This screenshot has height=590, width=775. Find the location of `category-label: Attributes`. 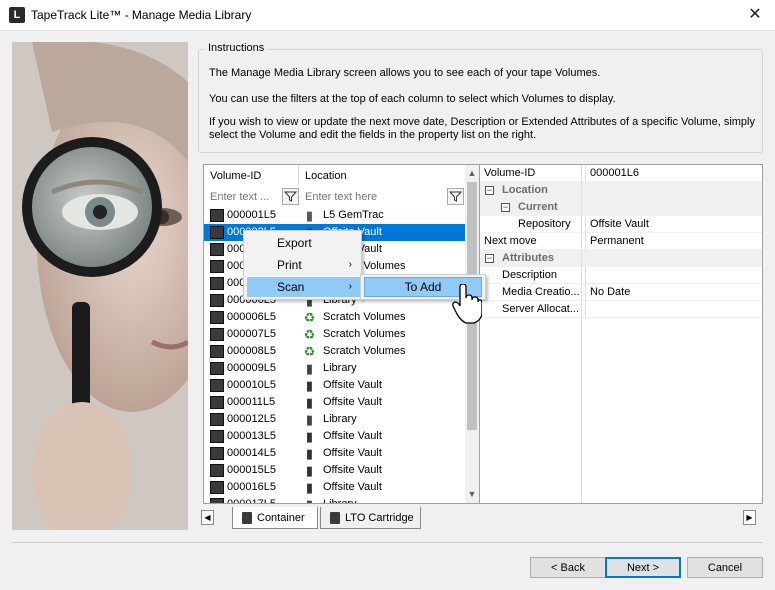

category-label: Attributes is located at coordinates (528, 258).